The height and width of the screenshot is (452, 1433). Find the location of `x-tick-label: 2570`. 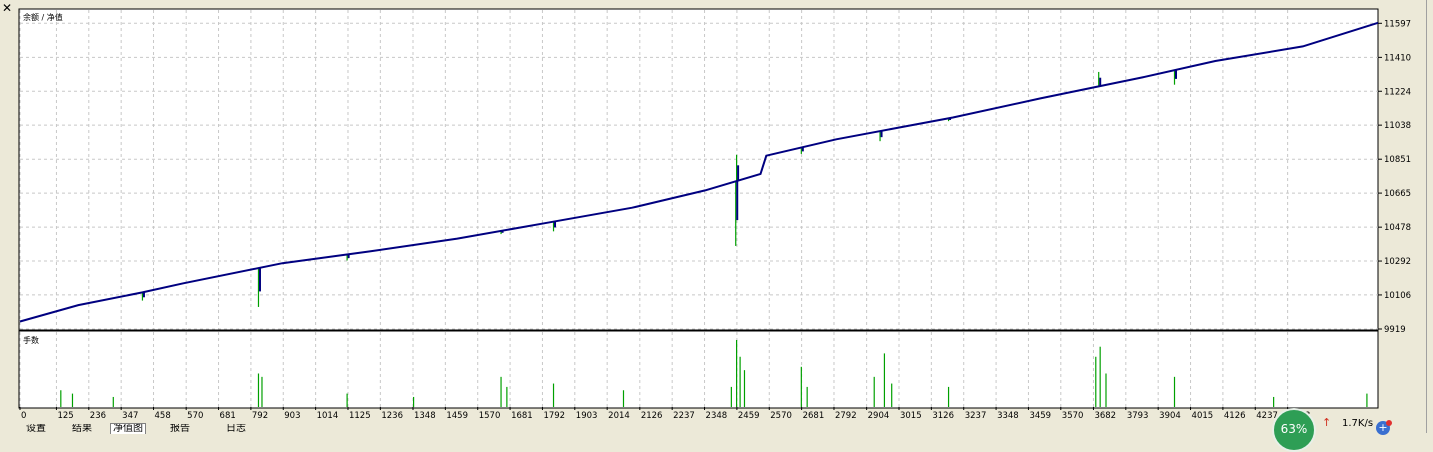

x-tick-label: 2570 is located at coordinates (781, 416).